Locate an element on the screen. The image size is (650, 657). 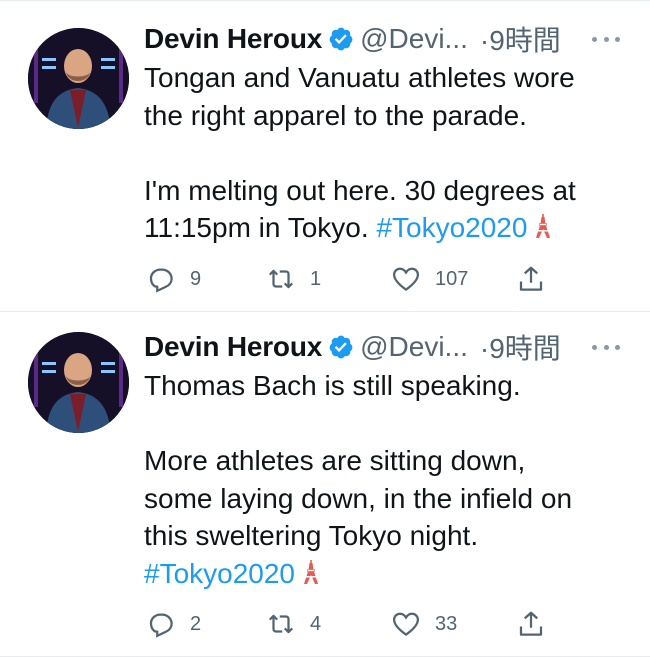
retweet-count: 4 is located at coordinates (316, 623).